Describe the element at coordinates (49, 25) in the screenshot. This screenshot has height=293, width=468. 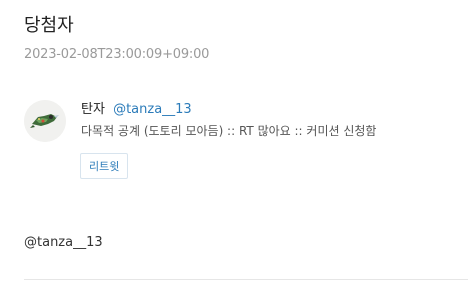
I see `page-title: 당첨자` at that location.